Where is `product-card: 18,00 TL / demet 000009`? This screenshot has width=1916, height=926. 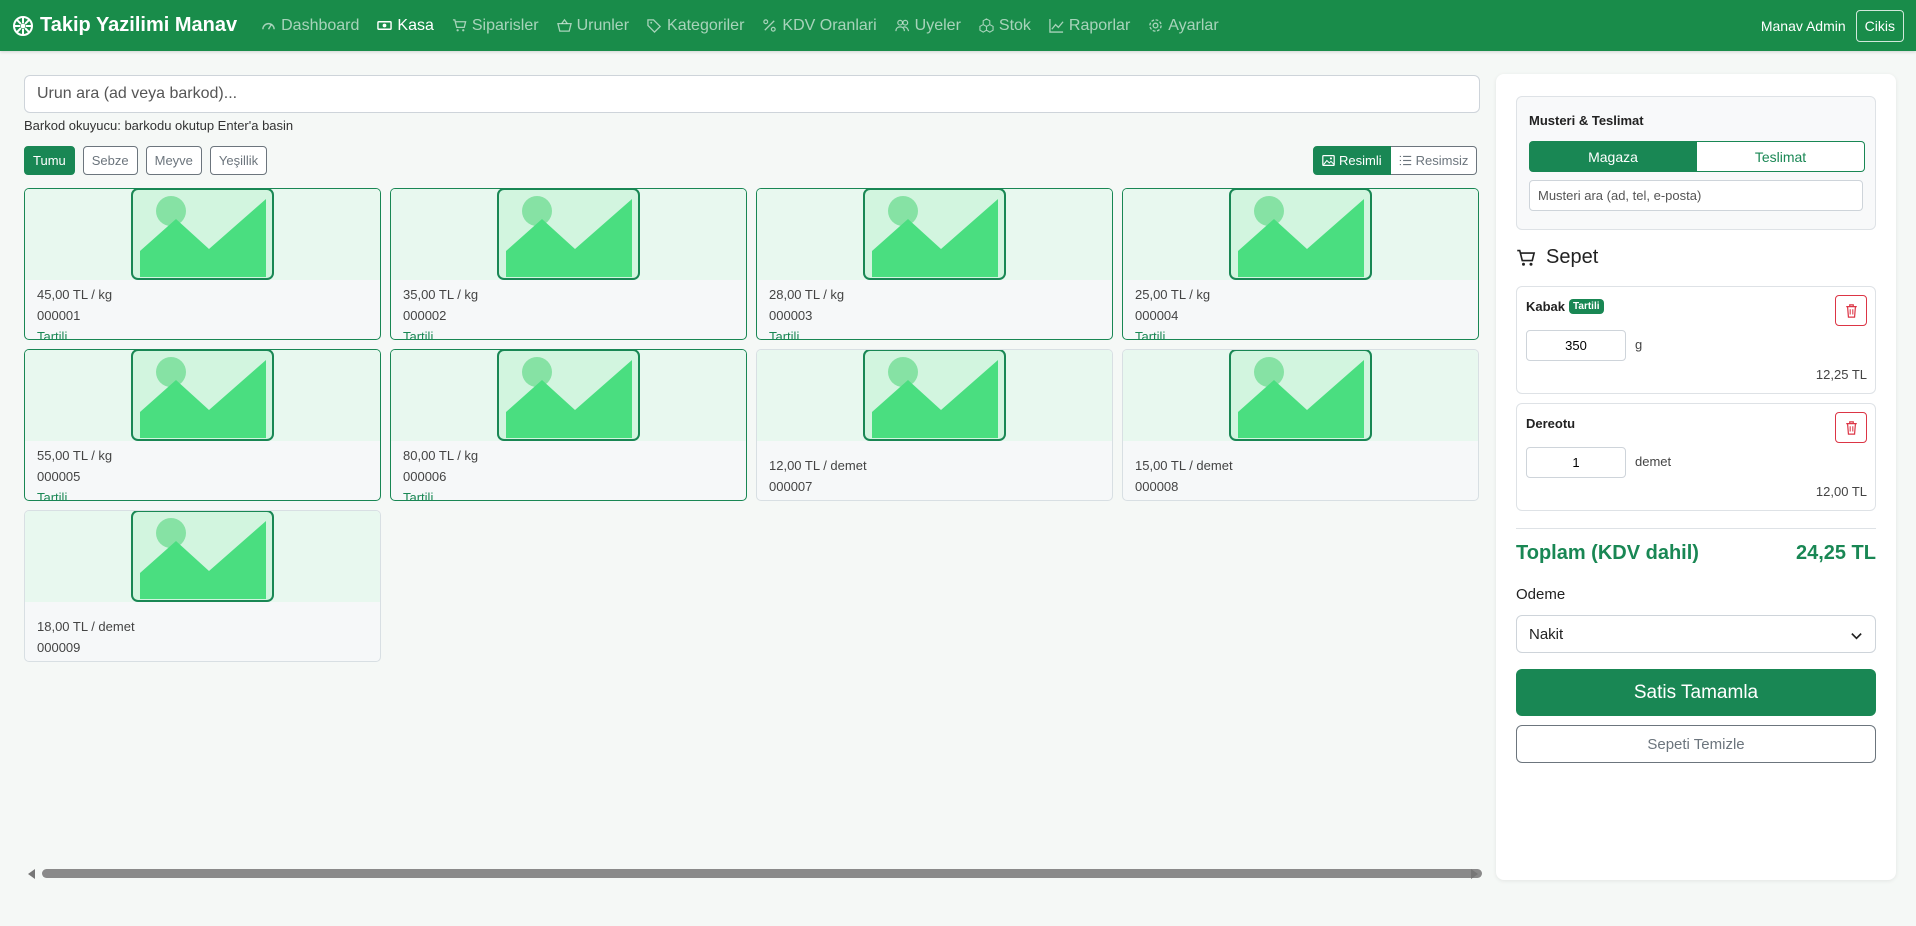
product-card: 18,00 TL / demet 000009 is located at coordinates (202, 586).